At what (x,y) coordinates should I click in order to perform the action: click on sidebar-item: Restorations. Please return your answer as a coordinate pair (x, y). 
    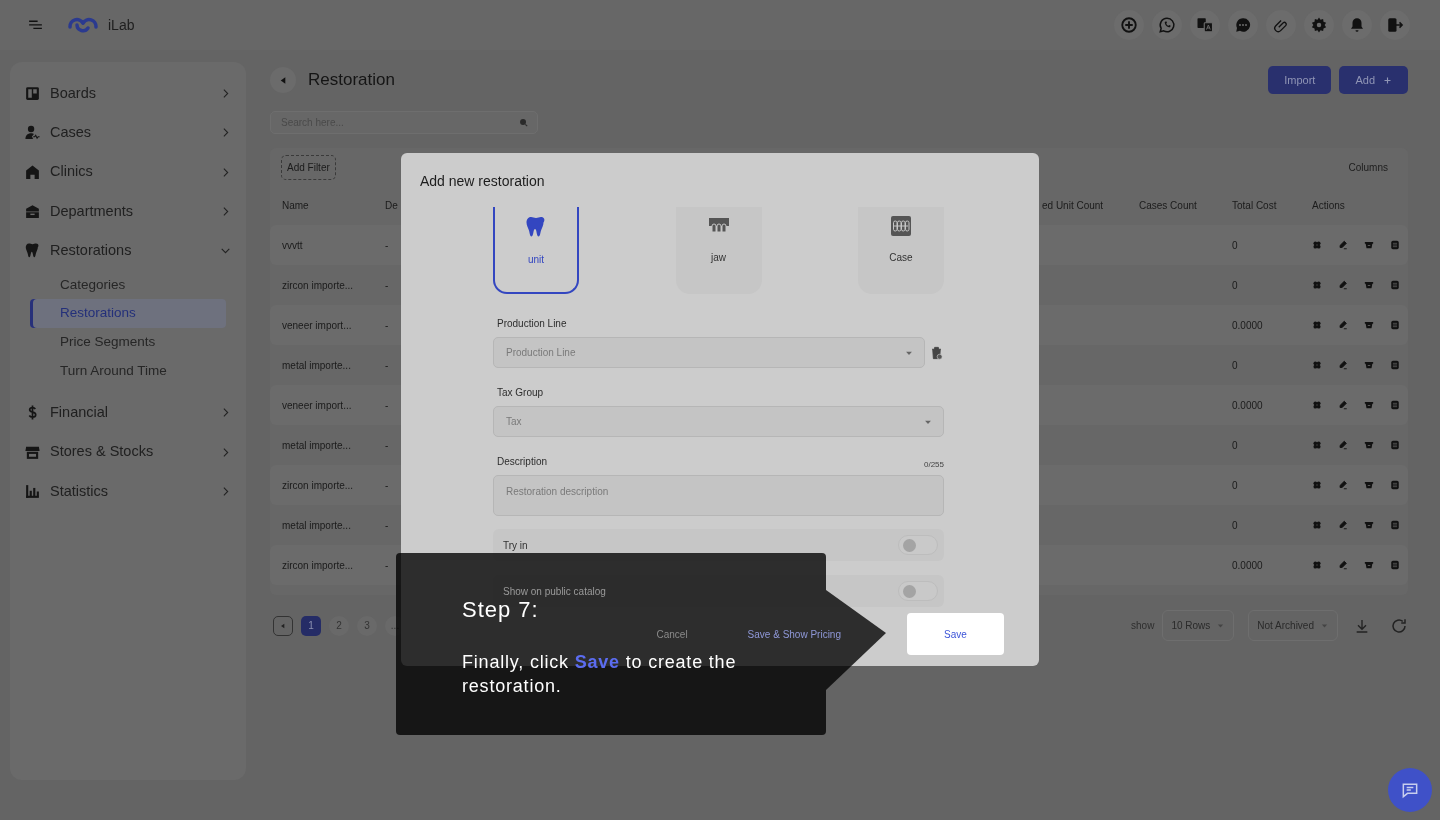
    Looking at the image, I should click on (128, 251).